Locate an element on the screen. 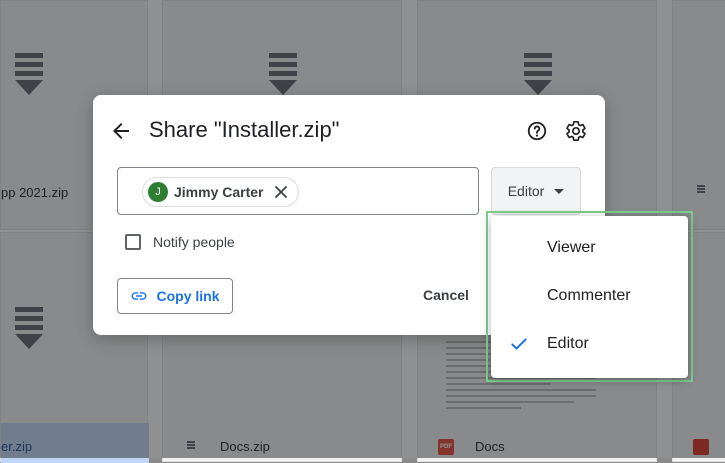  copy-link-button: Copy link is located at coordinates (175, 296).